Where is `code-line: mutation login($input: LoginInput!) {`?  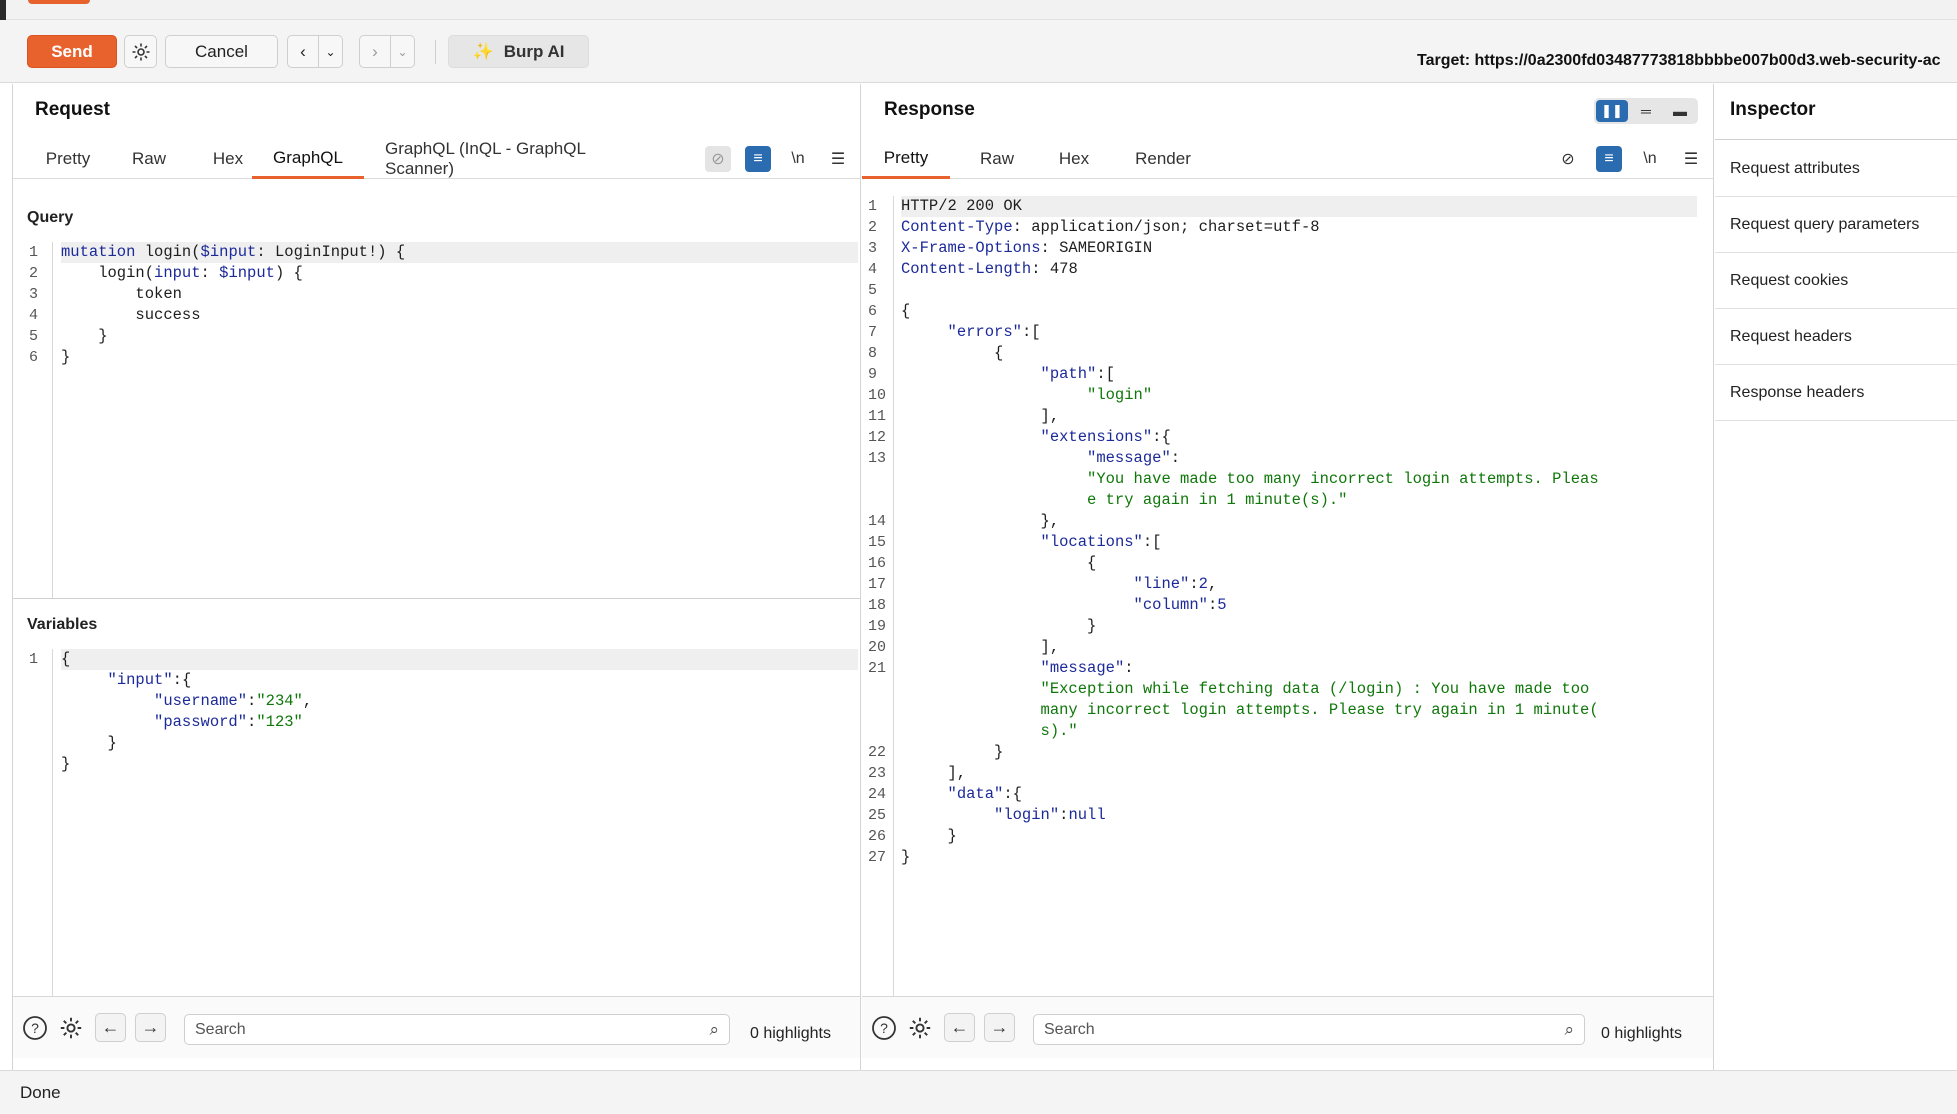
code-line: mutation login($input: LoginInput!) { is located at coordinates (459, 252).